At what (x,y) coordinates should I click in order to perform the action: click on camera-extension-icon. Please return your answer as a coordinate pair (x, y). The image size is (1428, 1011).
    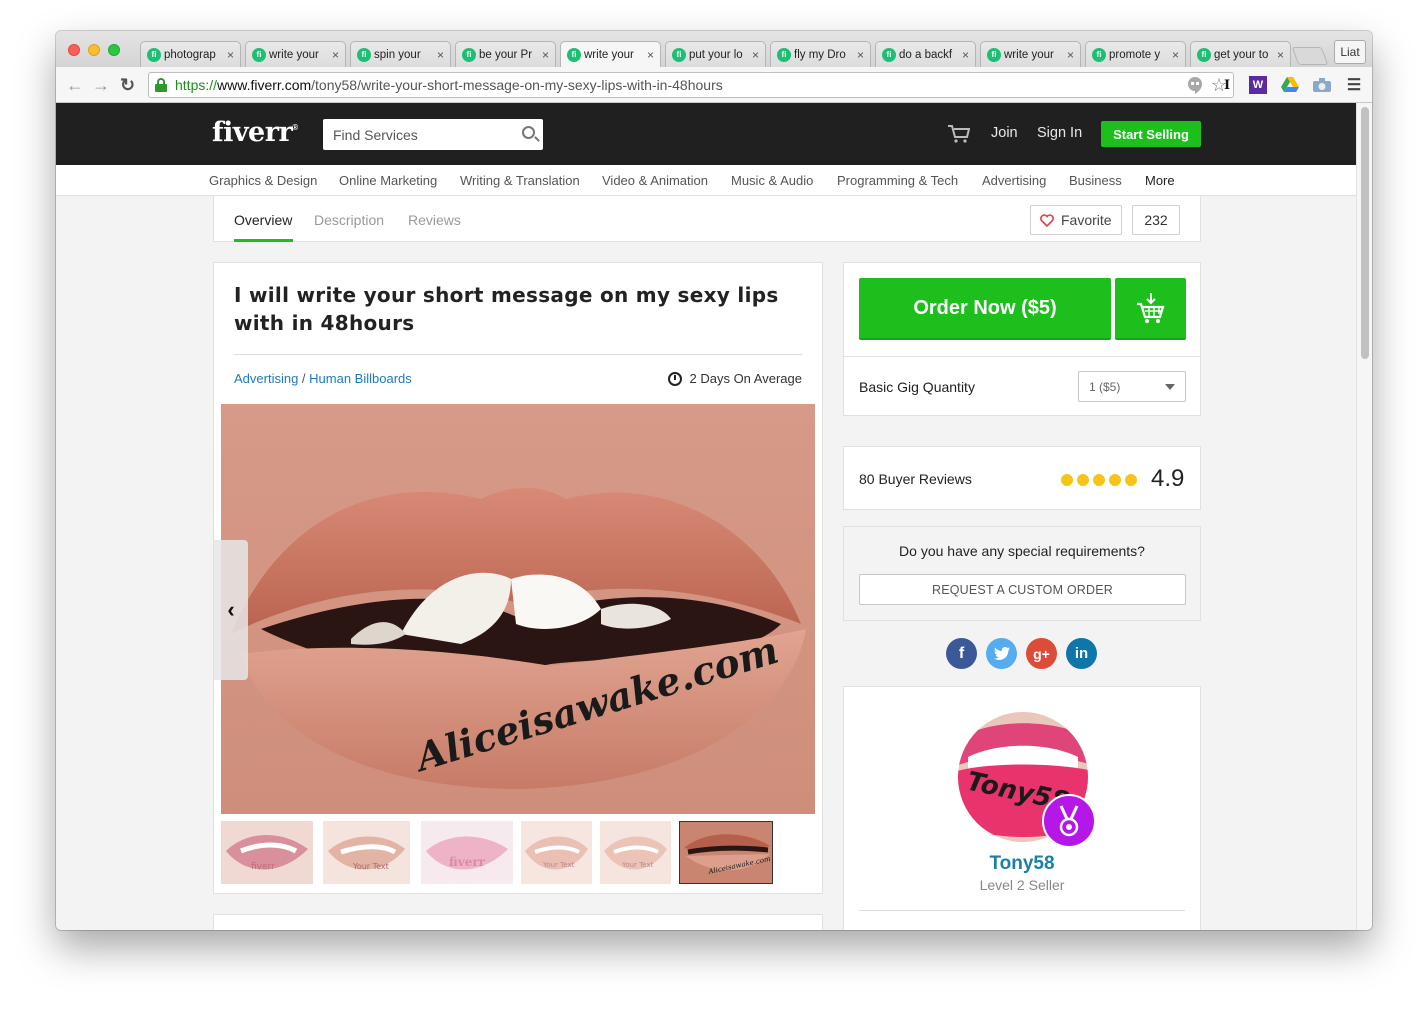
    Looking at the image, I should click on (1322, 85).